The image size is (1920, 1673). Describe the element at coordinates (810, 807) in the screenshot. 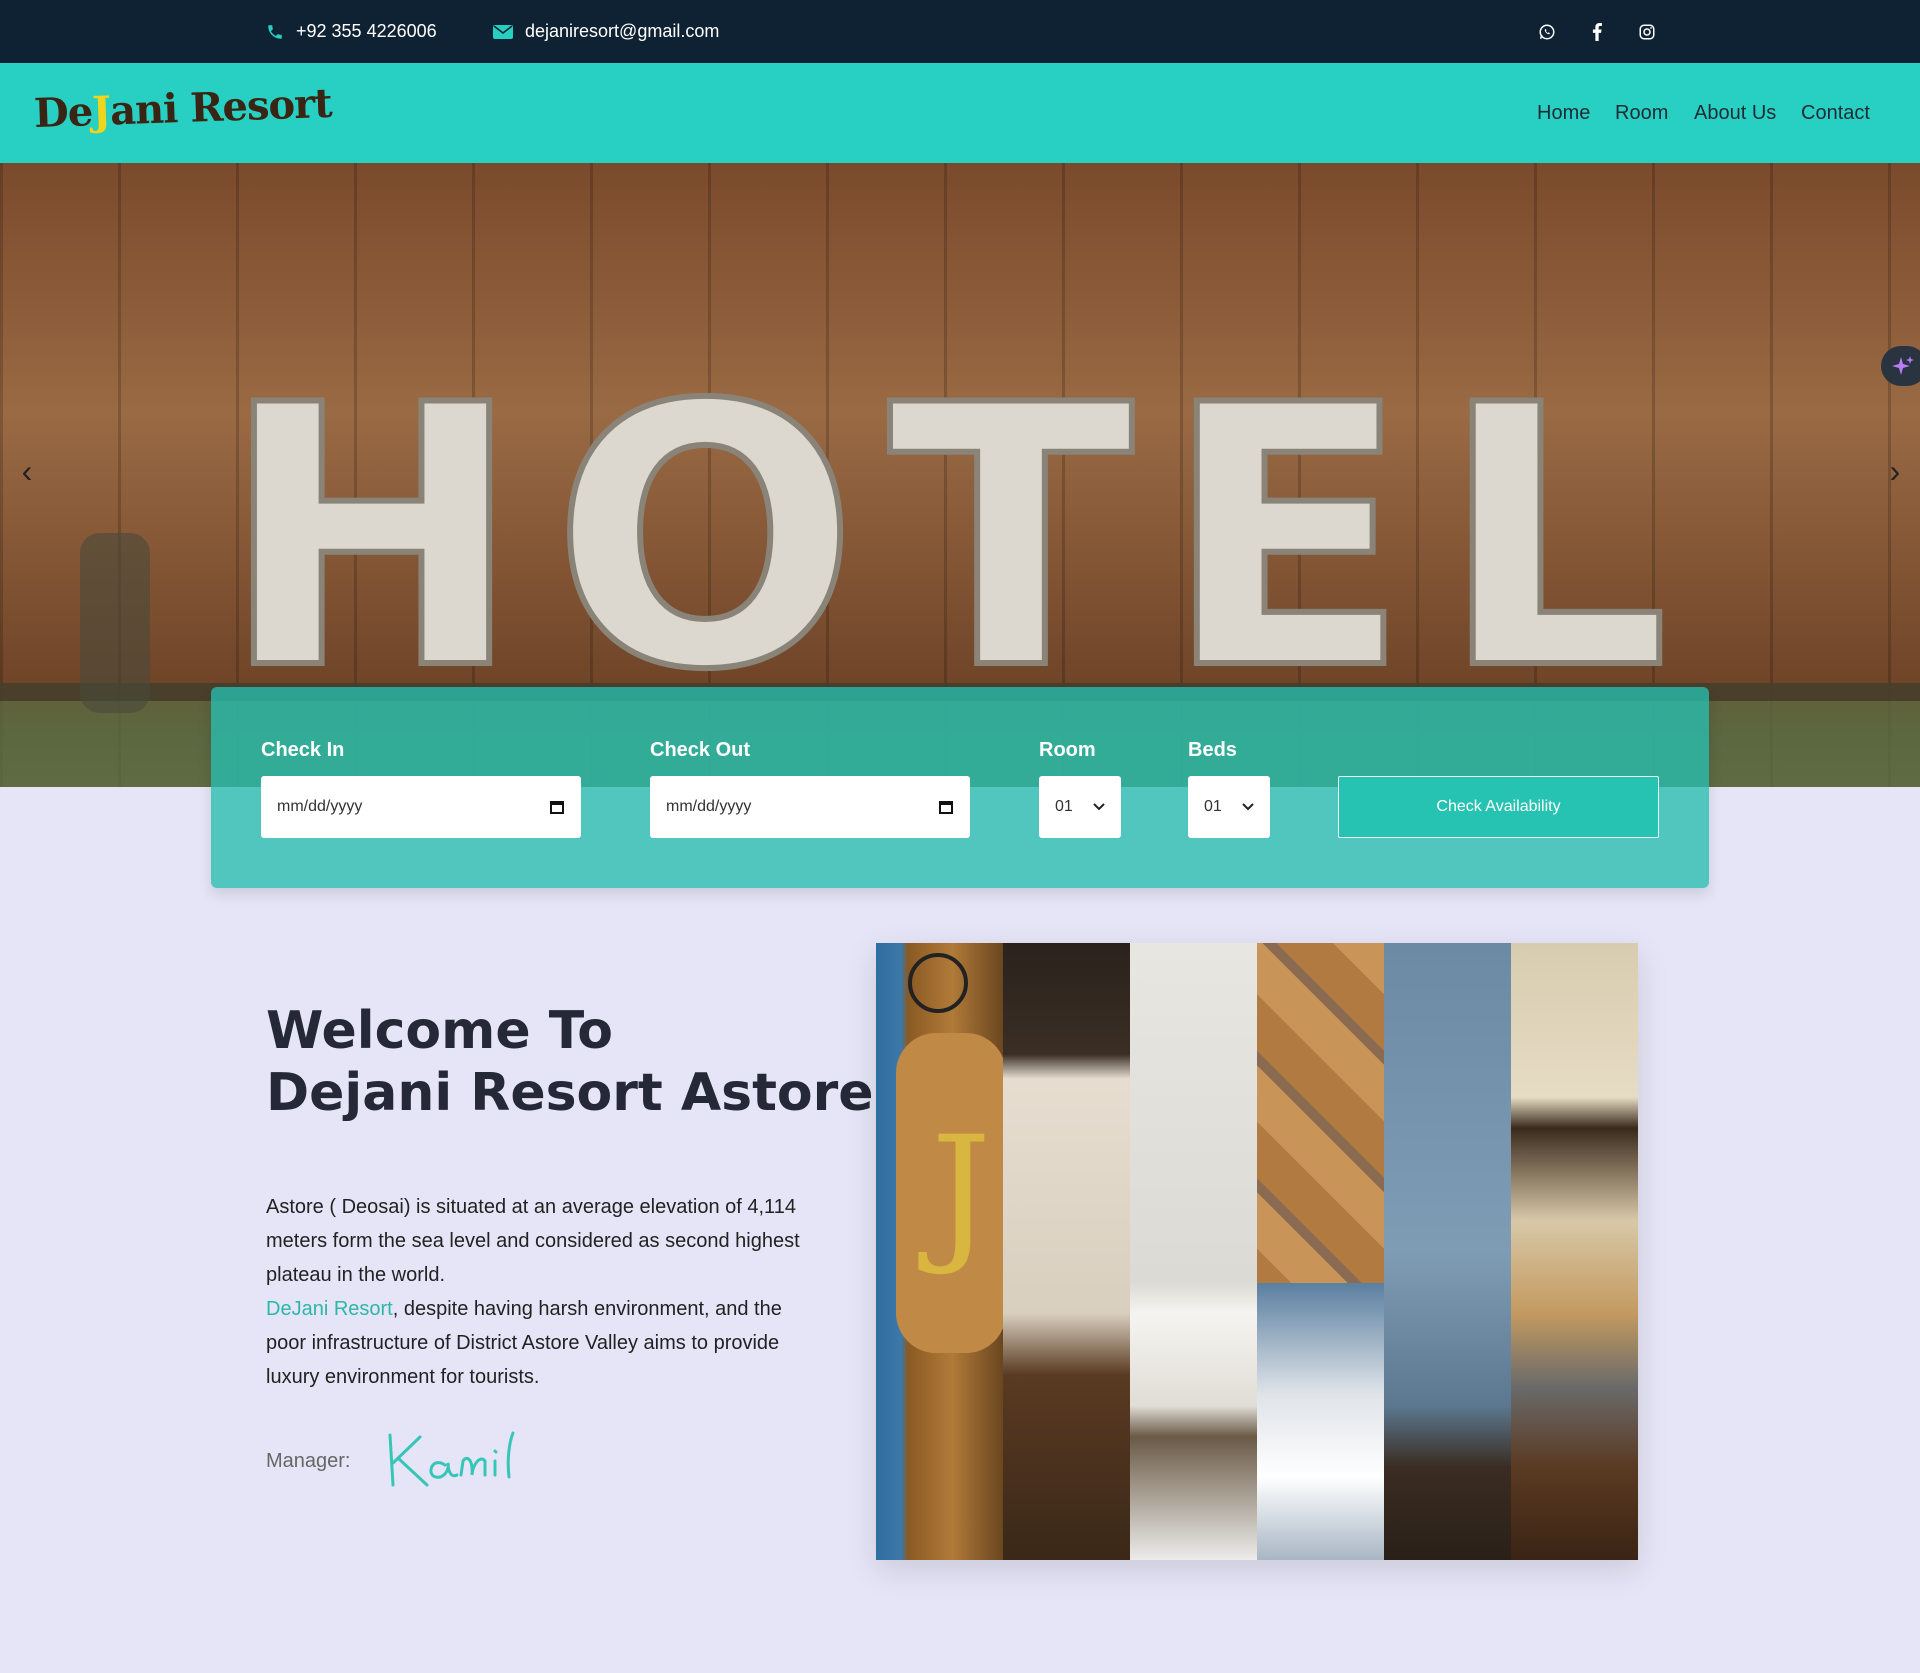

I see `check-out-date-input: mm/dd/yyyy` at that location.